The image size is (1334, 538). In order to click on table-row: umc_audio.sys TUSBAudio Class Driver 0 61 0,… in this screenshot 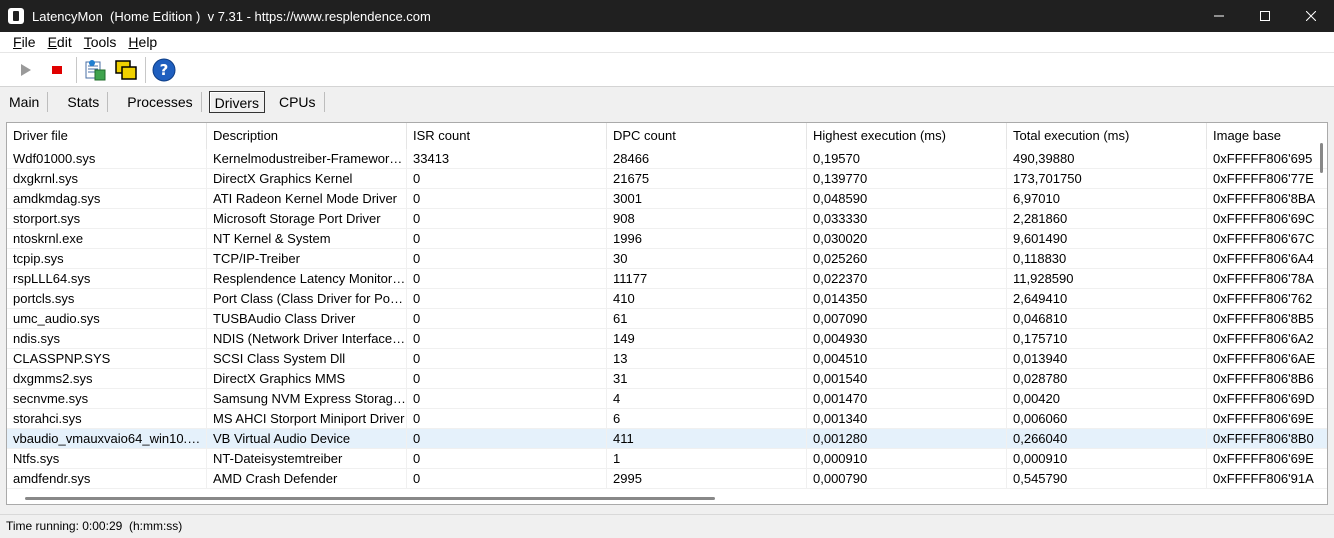, I will do `click(667, 319)`.